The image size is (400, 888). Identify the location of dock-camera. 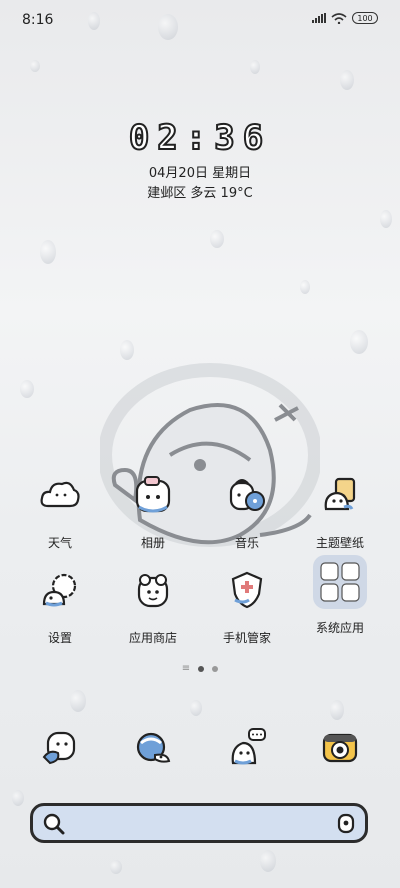
(340, 747).